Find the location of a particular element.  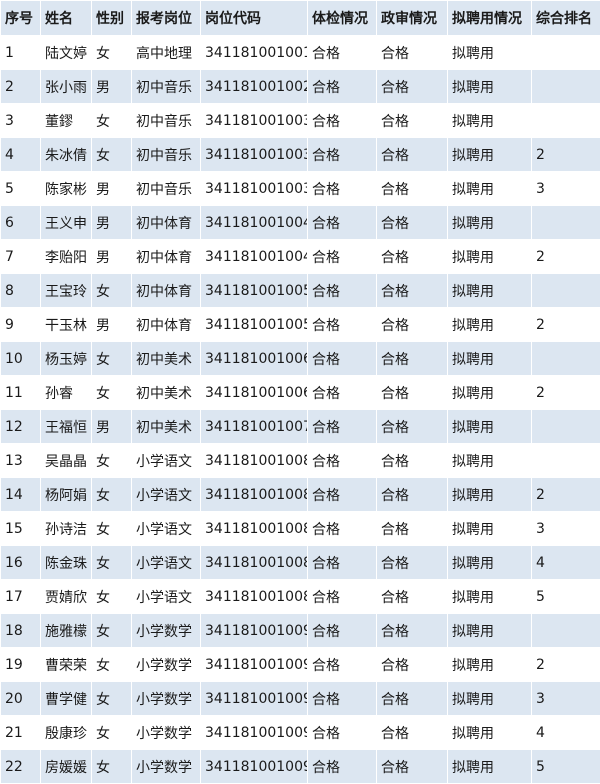

cell-name: 董鏐 is located at coordinates (66, 121).